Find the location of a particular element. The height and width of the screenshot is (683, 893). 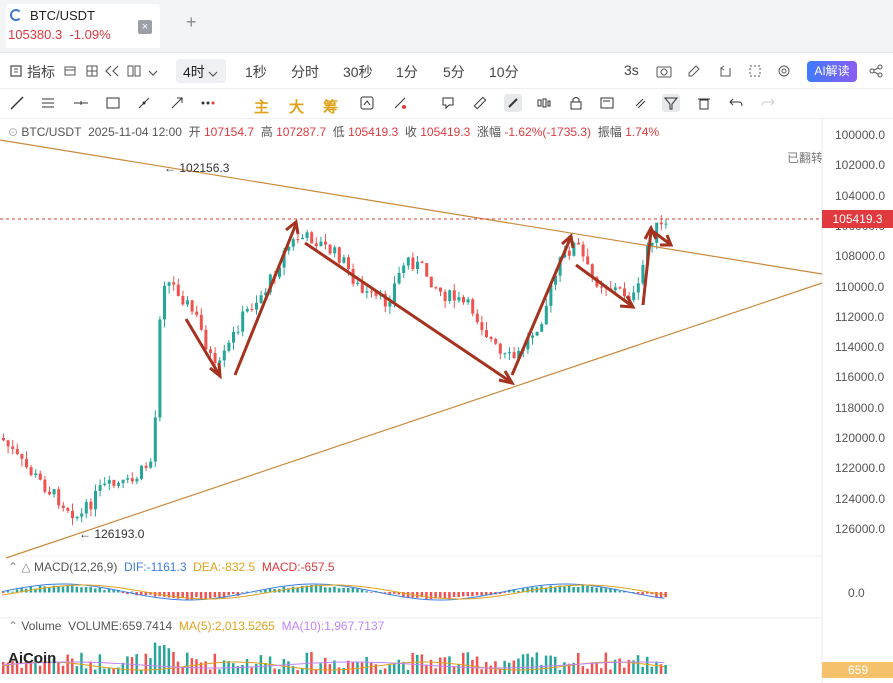

price-tick: 104000.0 is located at coordinates (860, 195).